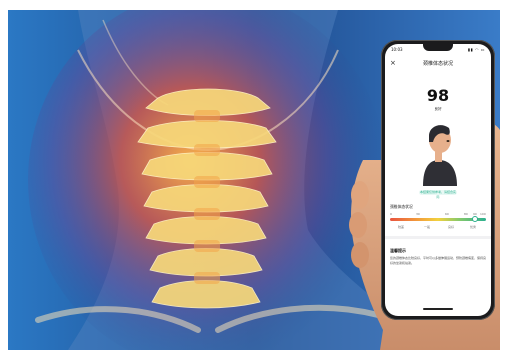  I want to click on status-icons: ▮▮ ◠ ▭, so click(476, 49).